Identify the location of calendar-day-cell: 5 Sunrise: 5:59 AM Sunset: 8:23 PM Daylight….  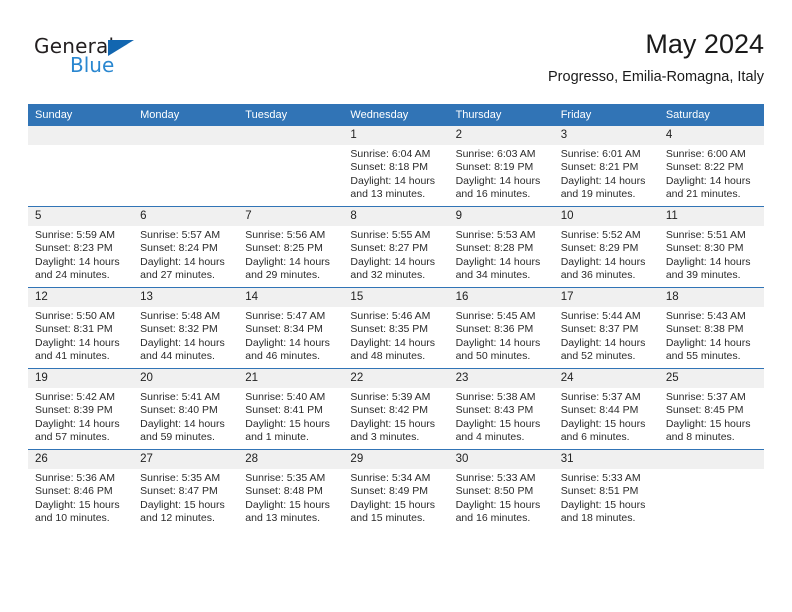
(81, 247).